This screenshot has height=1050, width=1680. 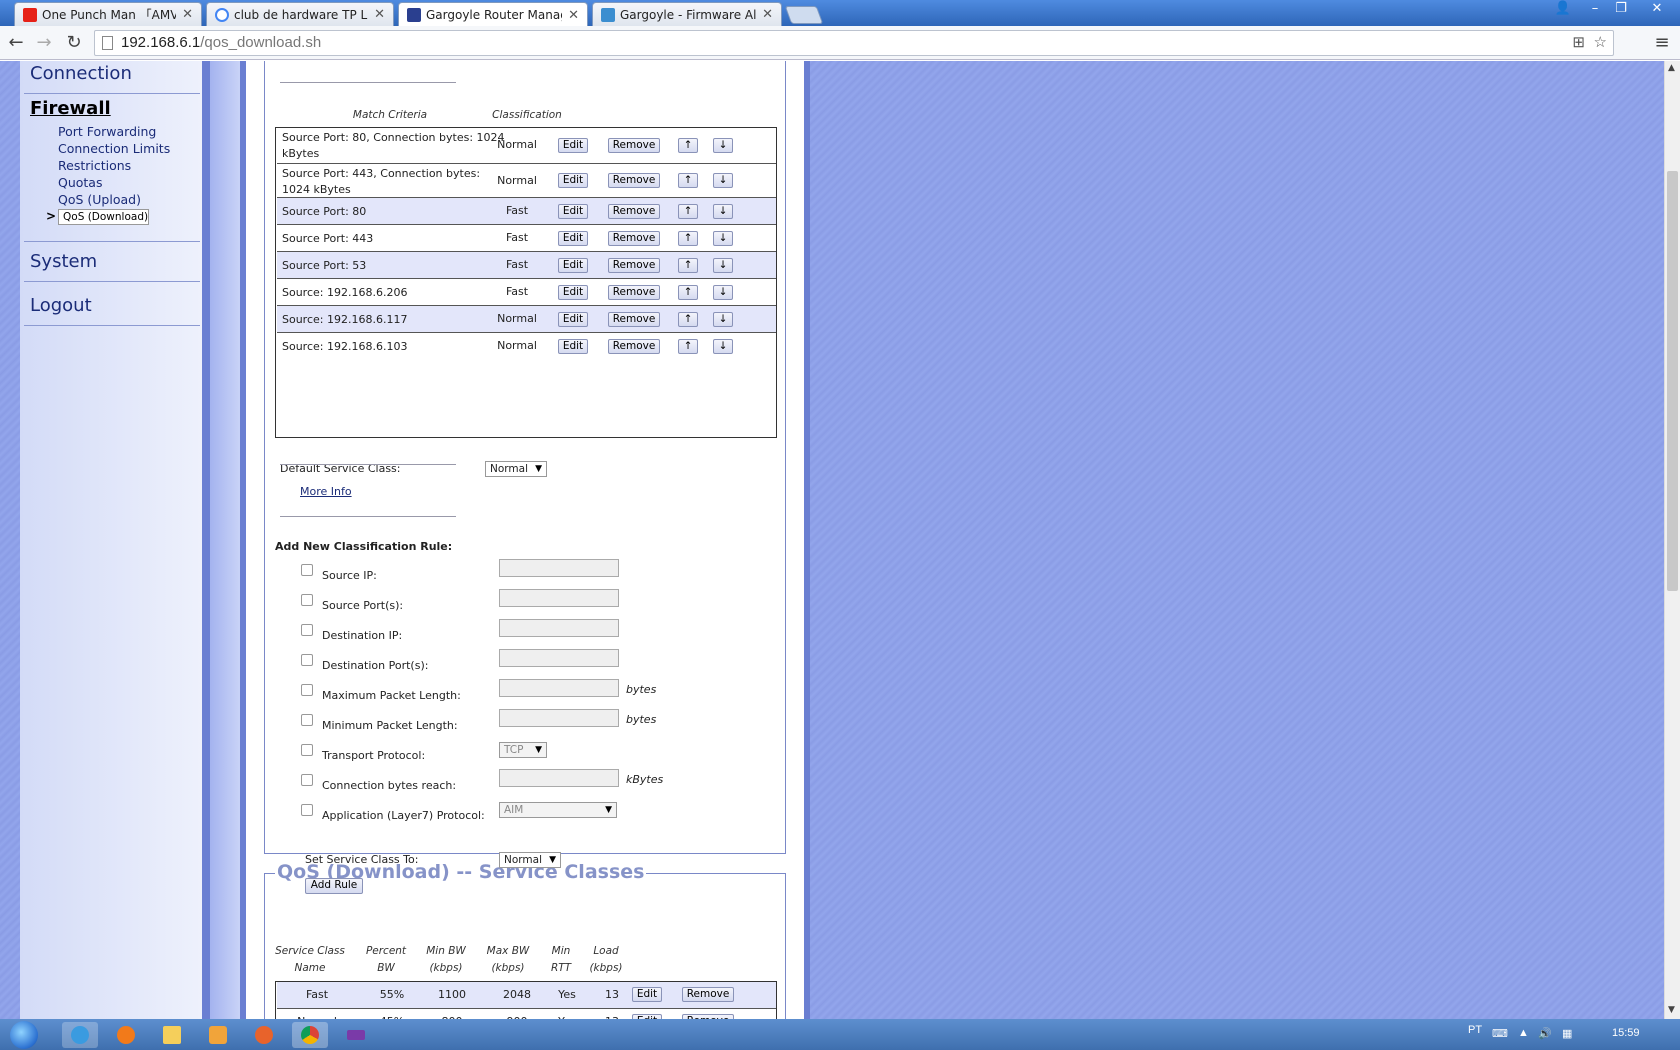 I want to click on sidebar-logout: Logout, so click(x=61, y=305).